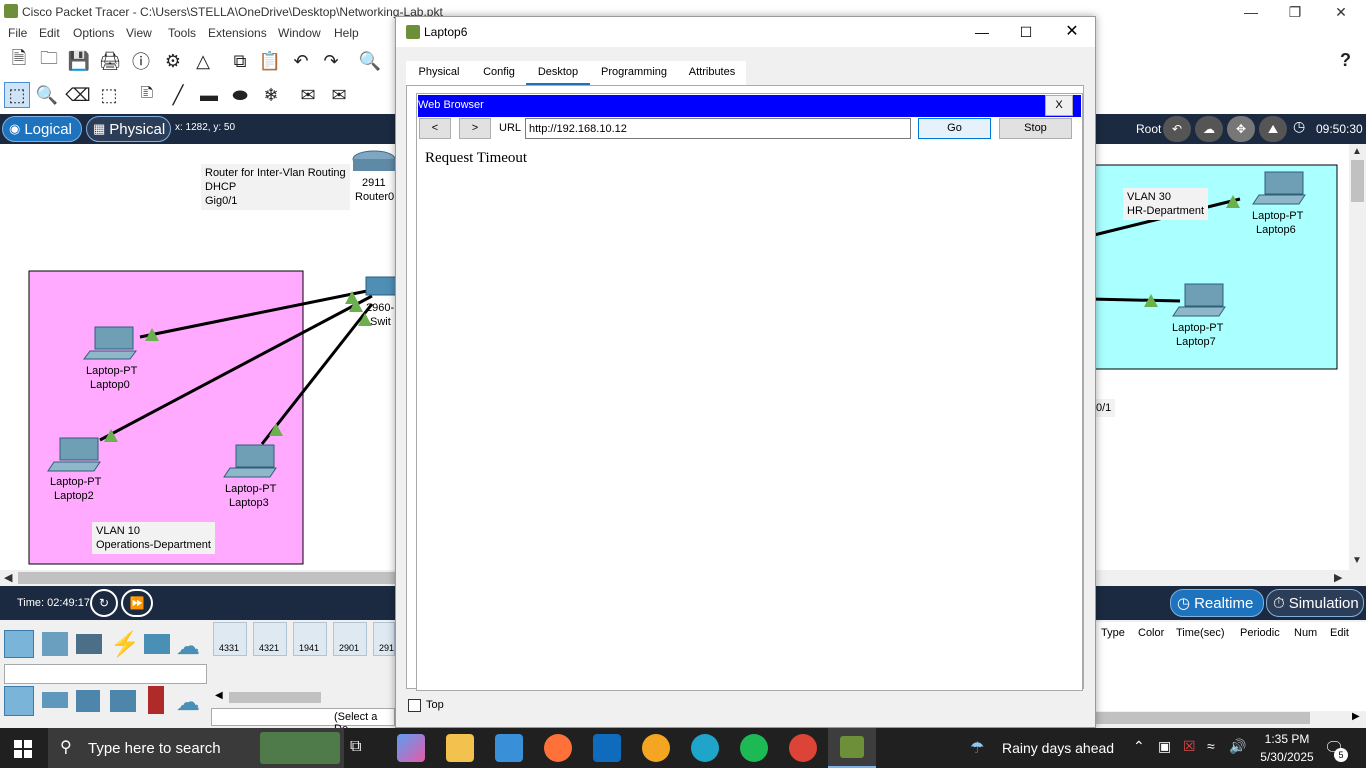 This screenshot has width=1366, height=768. I want to click on close-icon: ✕, so click(1341, 12).